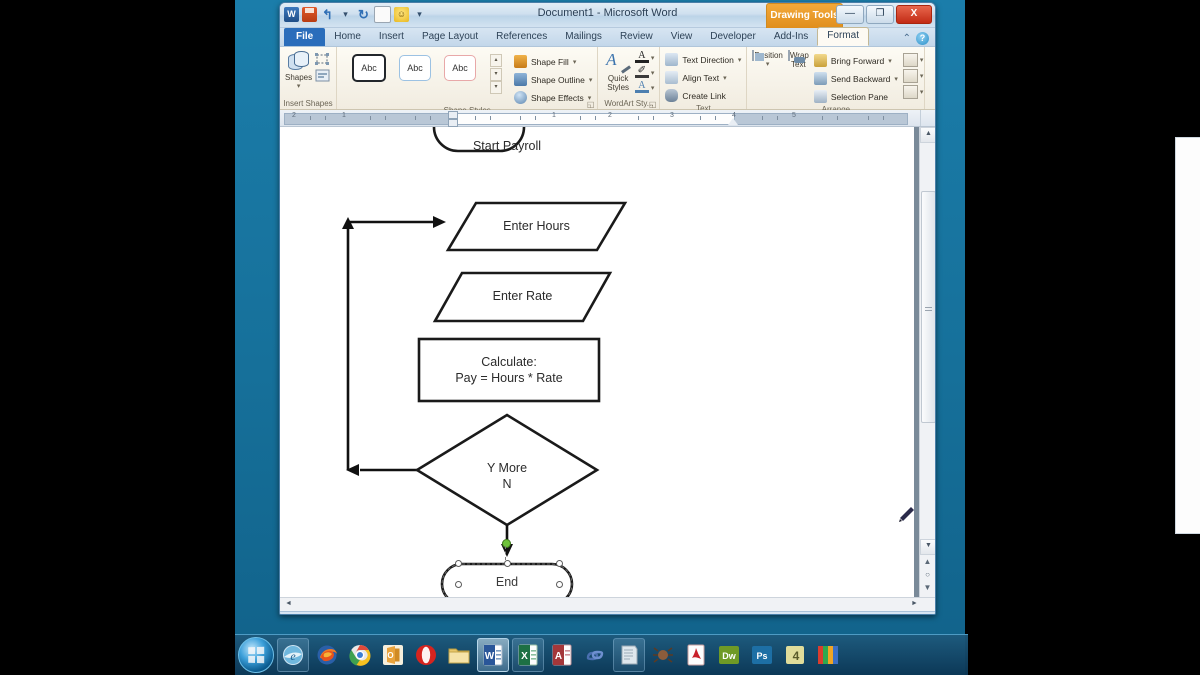 Image resolution: width=1200 pixels, height=675 pixels. What do you see at coordinates (327, 655) in the screenshot?
I see `taskbar-mozilla-firefox` at bounding box center [327, 655].